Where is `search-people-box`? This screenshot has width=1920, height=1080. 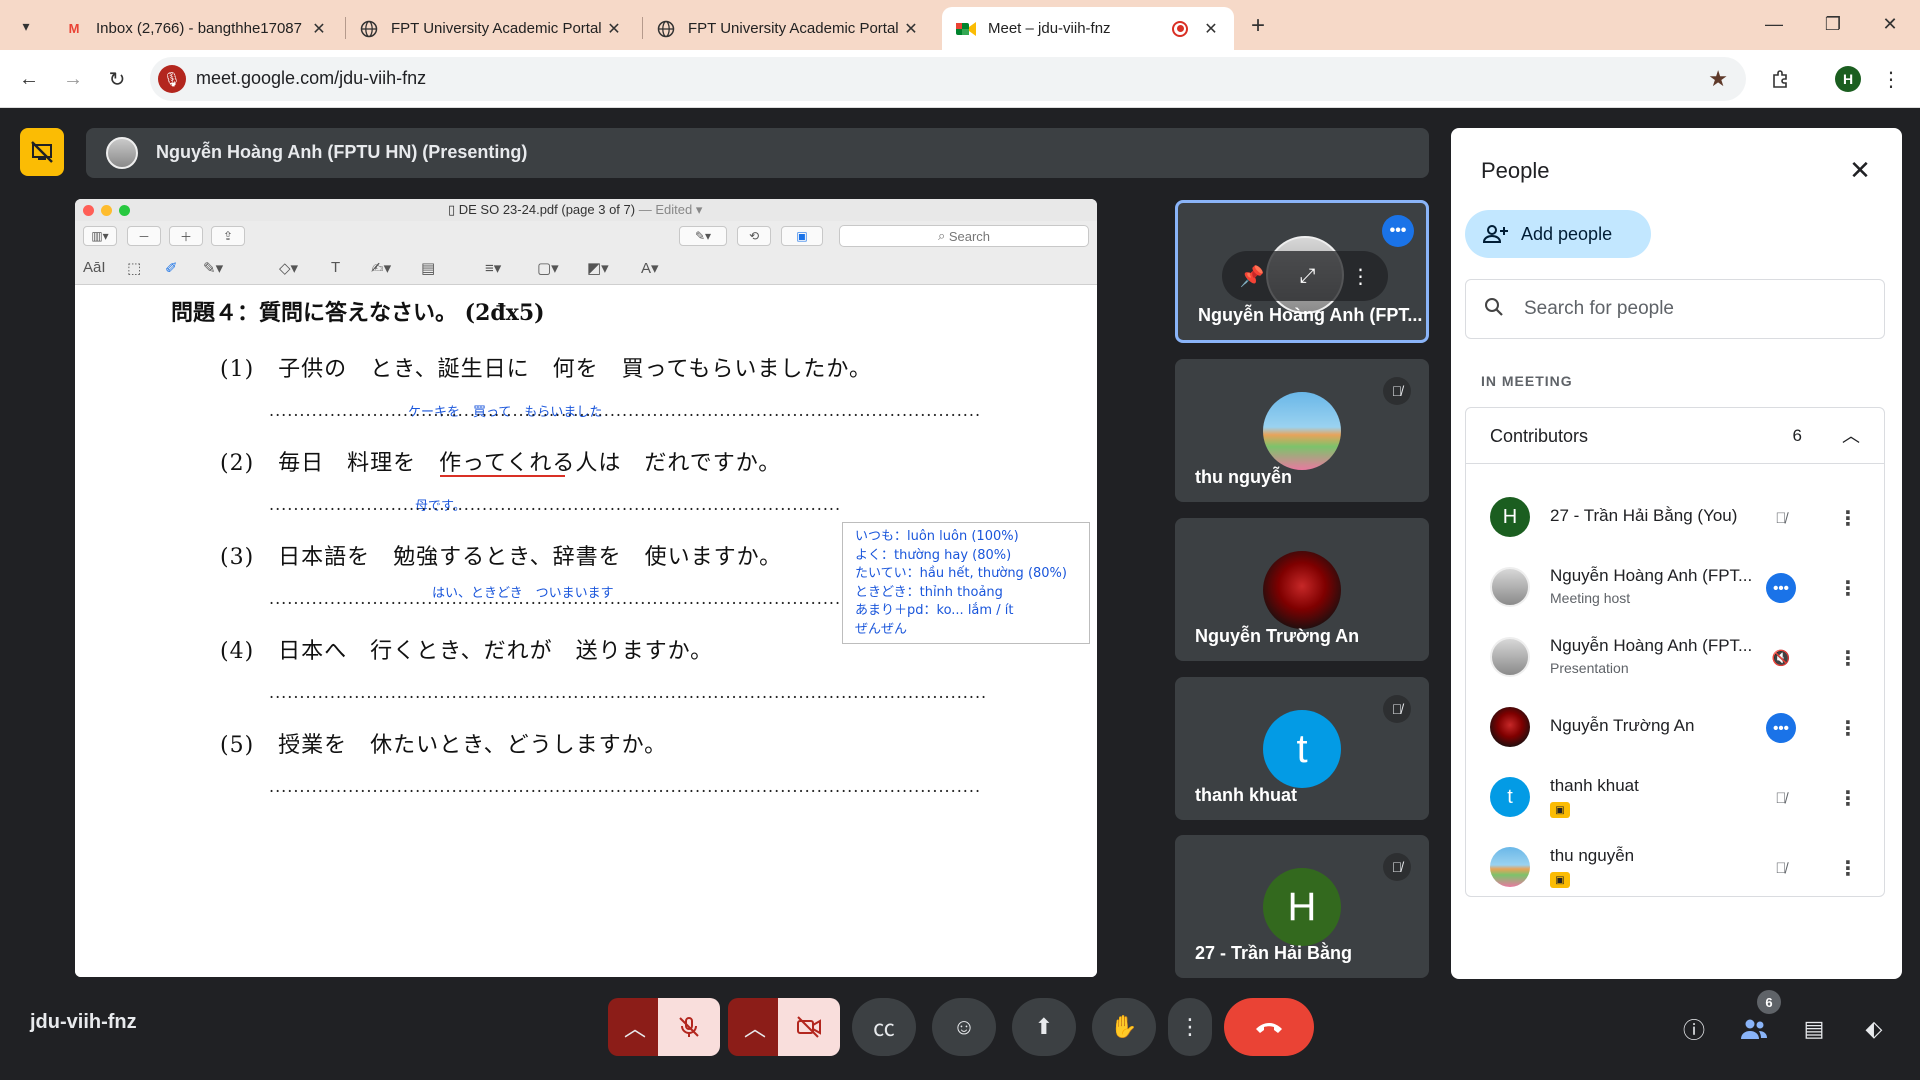 search-people-box is located at coordinates (1675, 309).